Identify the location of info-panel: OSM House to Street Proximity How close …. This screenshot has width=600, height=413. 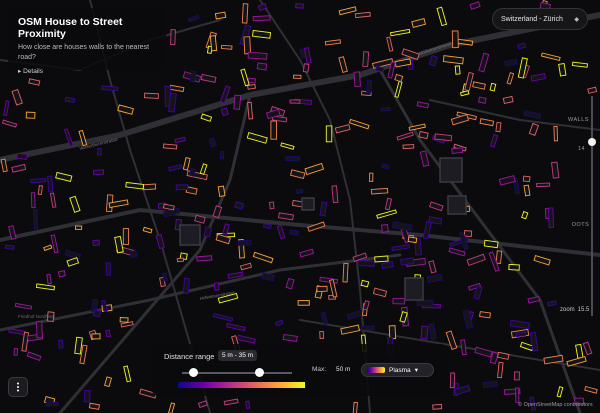
(87, 41).